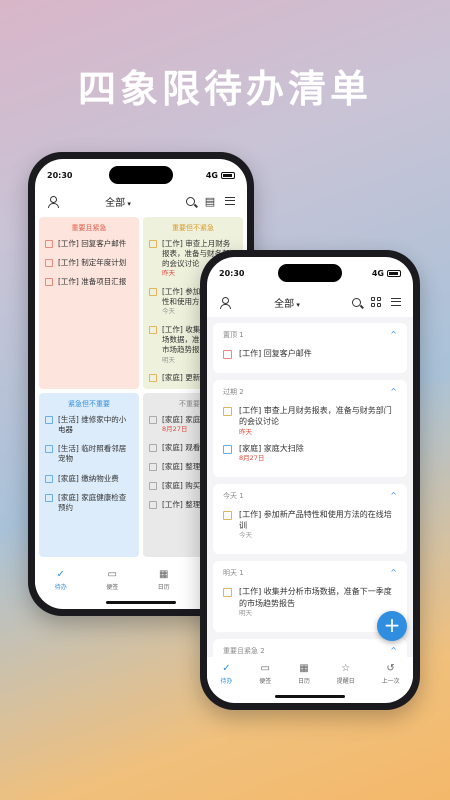 This screenshot has width=450, height=800. What do you see at coordinates (315, 597) in the screenshot?
I see `task-text: [工作] 收集并分析市场数据，准备下一季度的市场趋势报告` at bounding box center [315, 597].